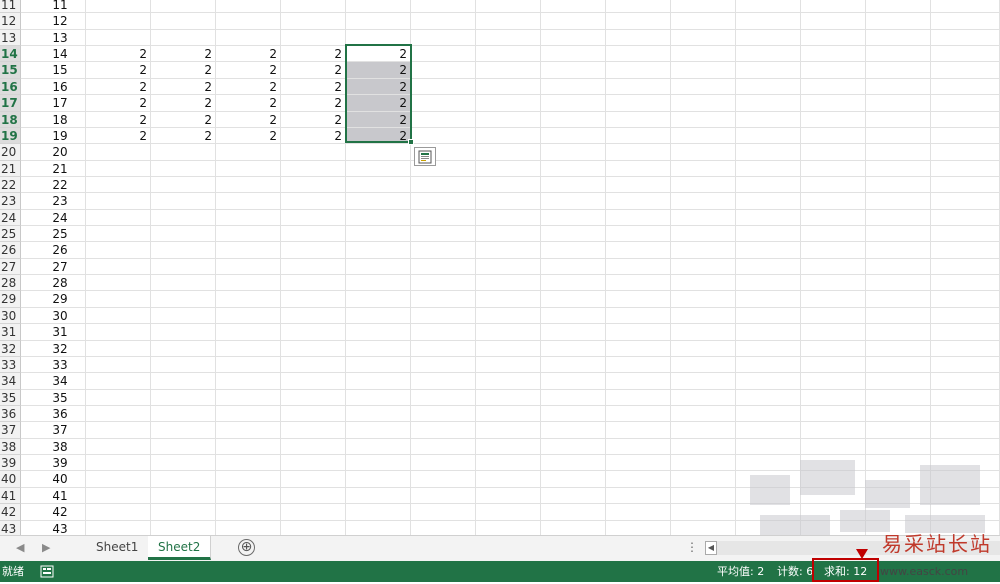  I want to click on row-header: 27, so click(10, 267).